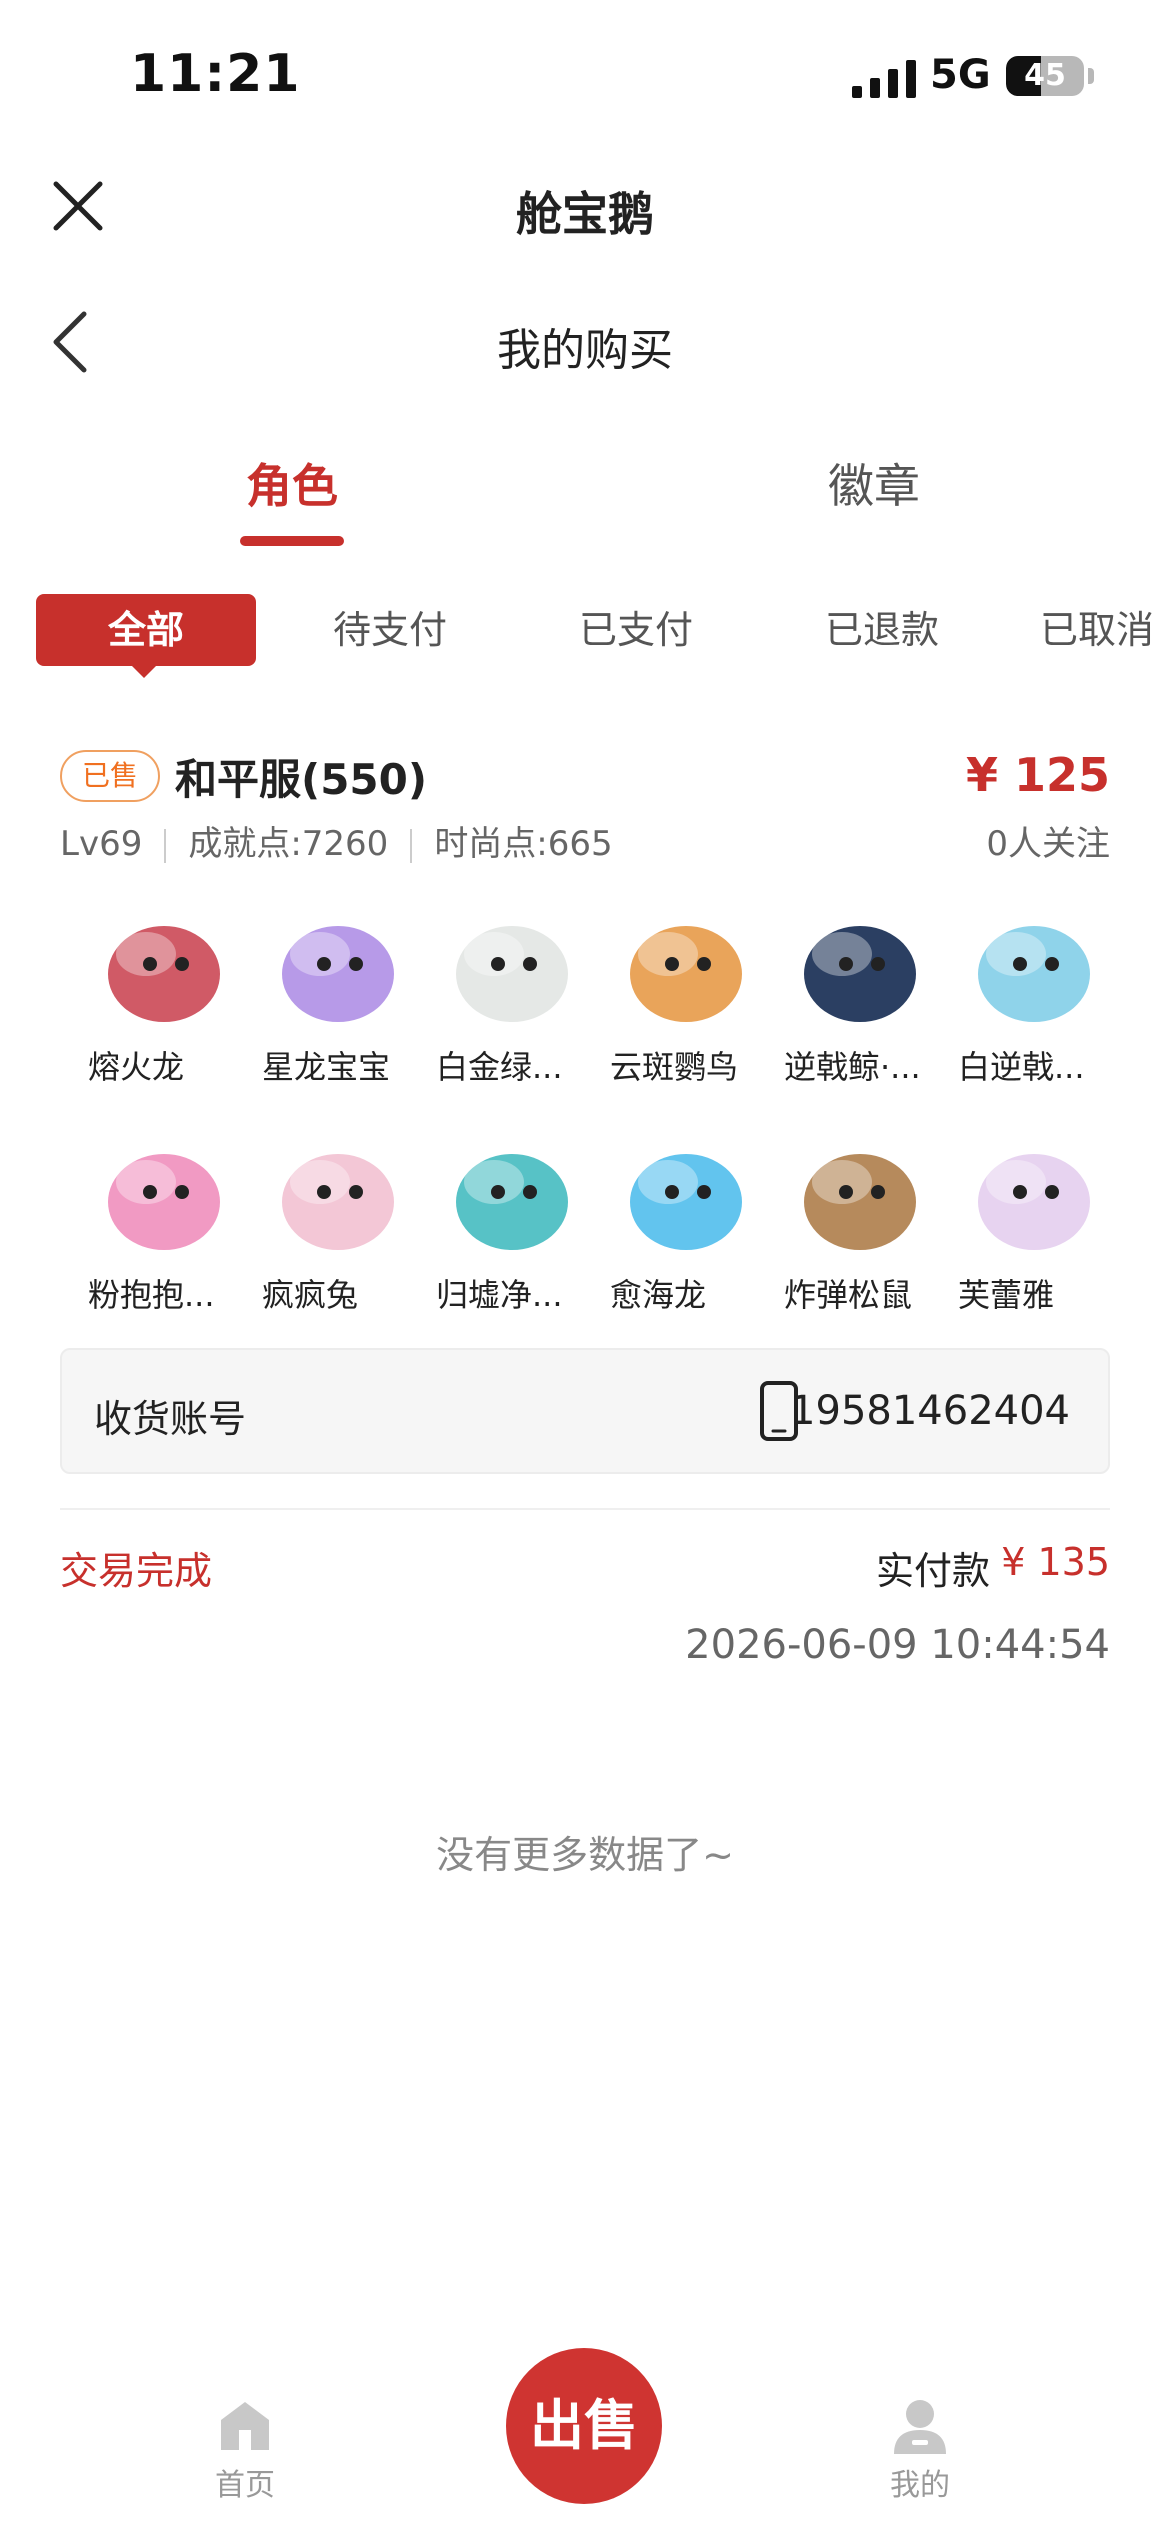 Image resolution: width=1170 pixels, height=2532 pixels. Describe the element at coordinates (674, 1067) in the screenshot. I see `pet-name: 云斑鹦鸟` at that location.